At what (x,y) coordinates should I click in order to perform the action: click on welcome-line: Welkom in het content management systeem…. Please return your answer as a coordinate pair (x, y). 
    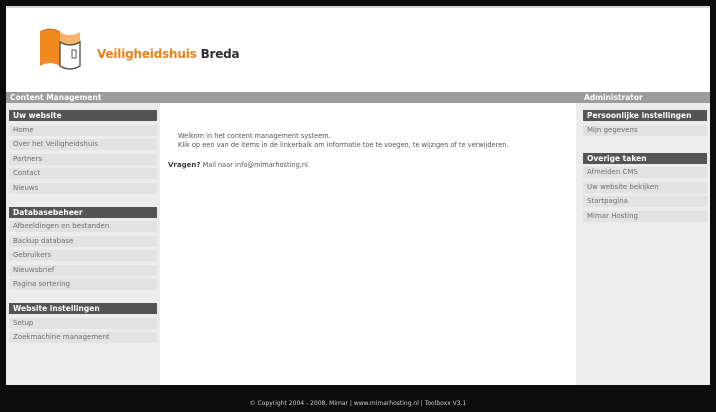
    Looking at the image, I should click on (254, 136).